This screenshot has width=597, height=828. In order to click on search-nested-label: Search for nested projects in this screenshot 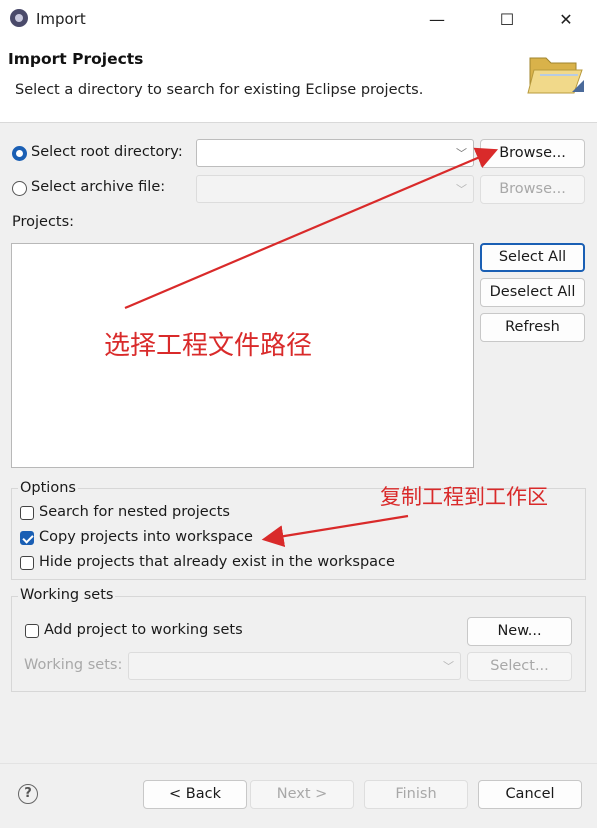, I will do `click(134, 512)`.